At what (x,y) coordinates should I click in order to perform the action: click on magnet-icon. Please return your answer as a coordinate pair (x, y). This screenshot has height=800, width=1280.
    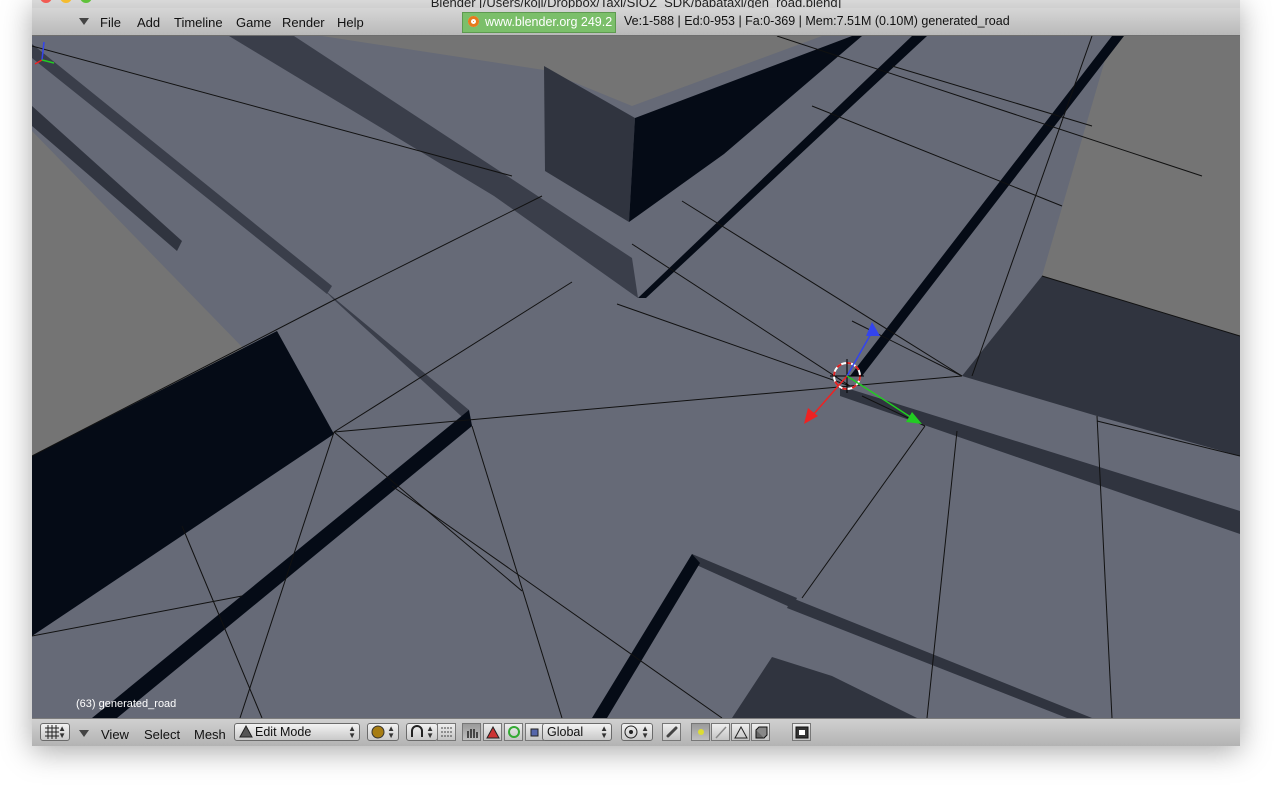
    Looking at the image, I should click on (417, 731).